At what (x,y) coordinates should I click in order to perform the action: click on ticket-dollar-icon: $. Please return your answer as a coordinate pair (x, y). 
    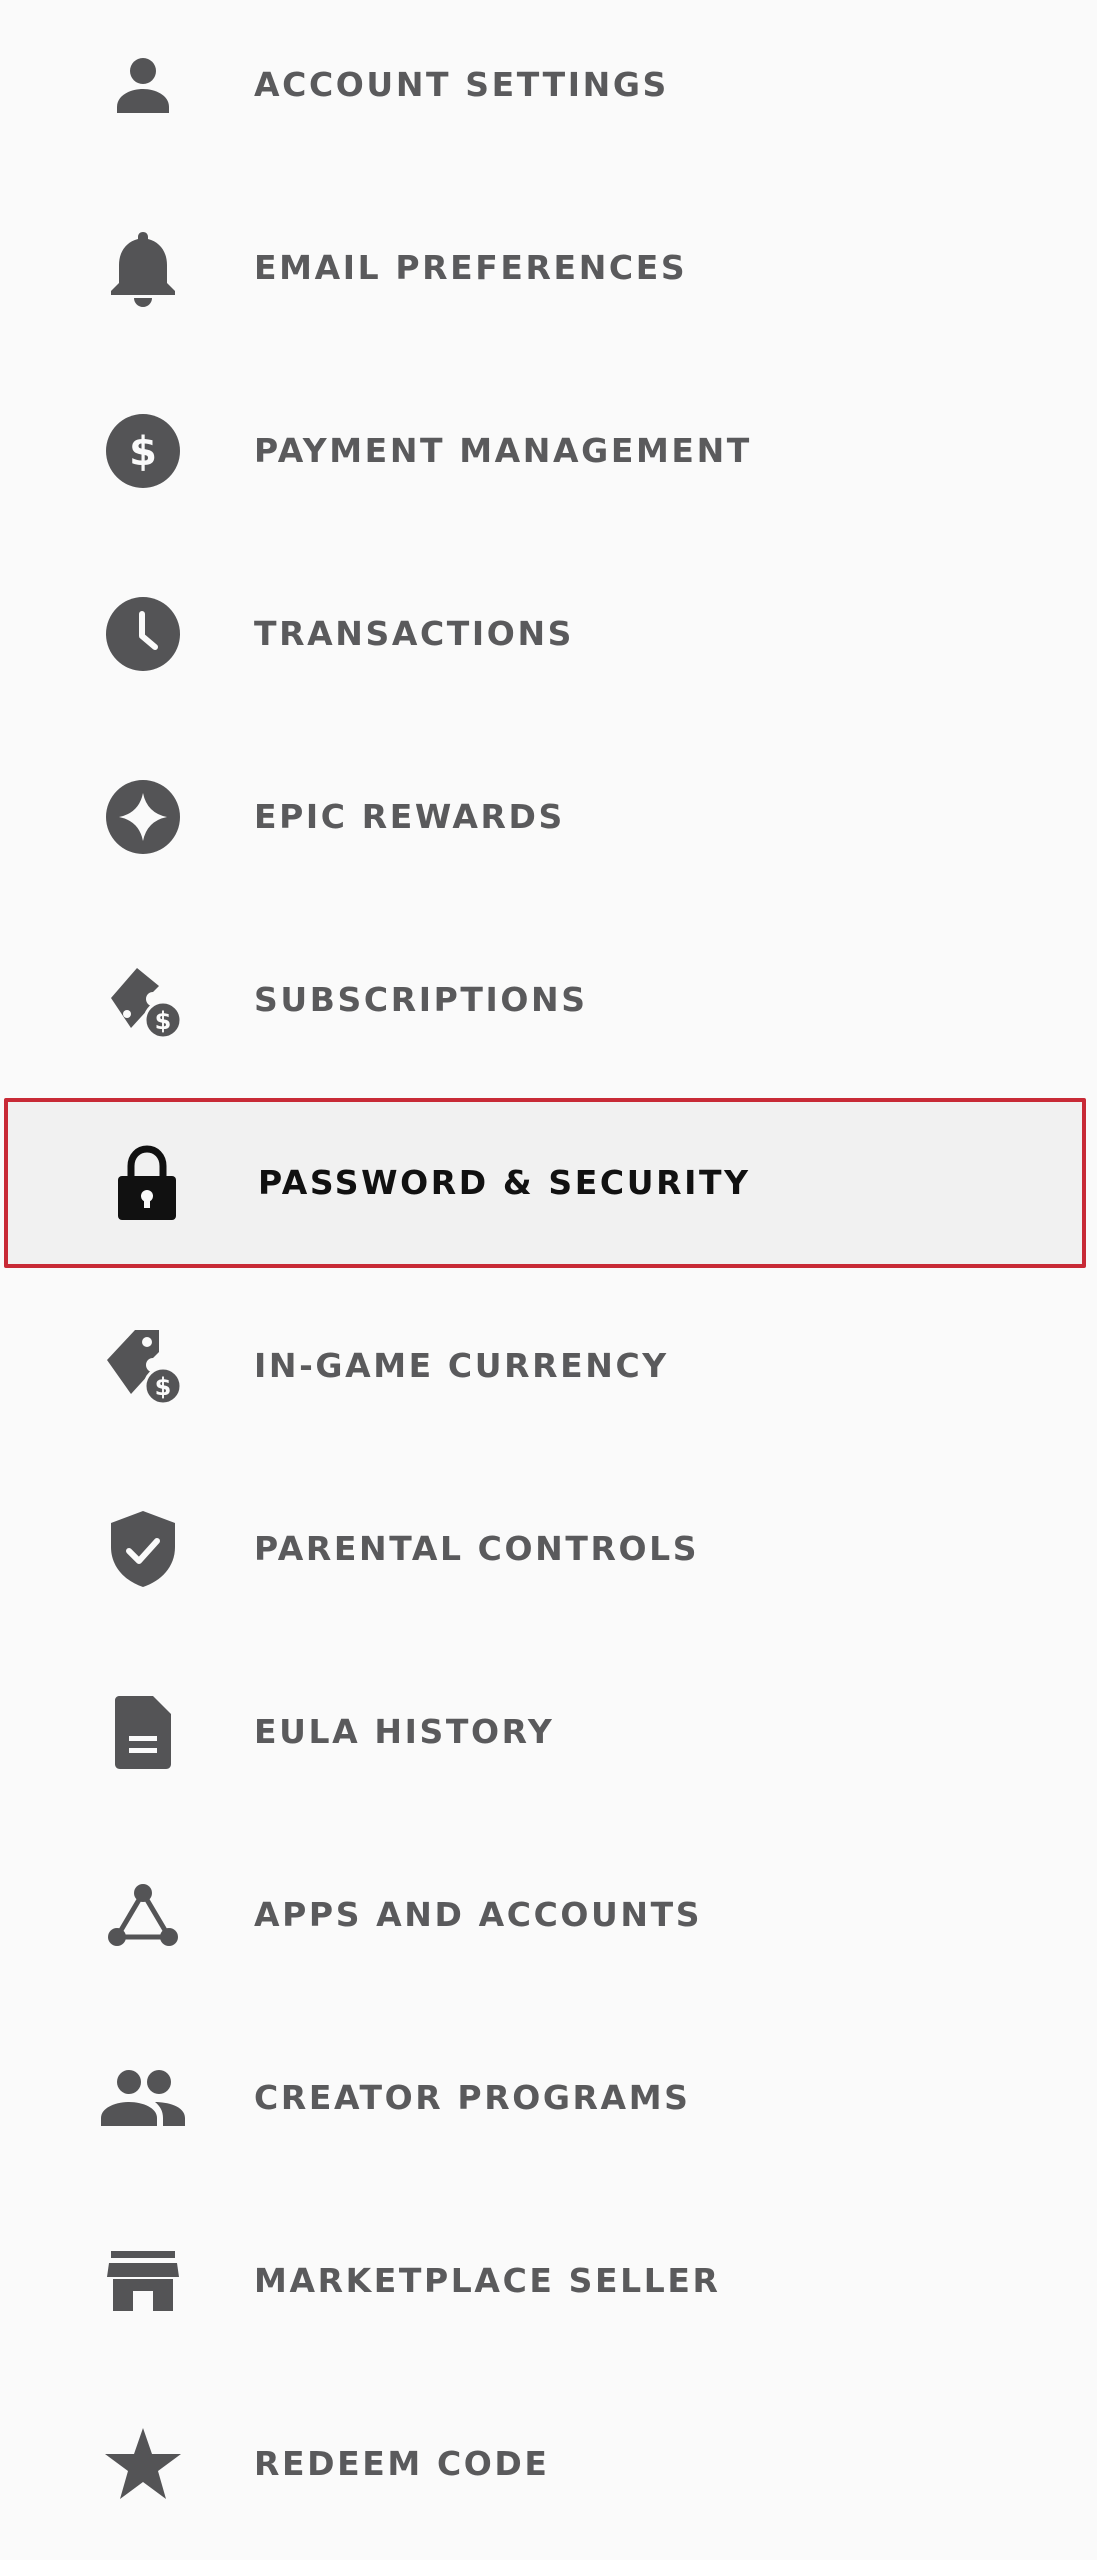
    Looking at the image, I should click on (143, 1000).